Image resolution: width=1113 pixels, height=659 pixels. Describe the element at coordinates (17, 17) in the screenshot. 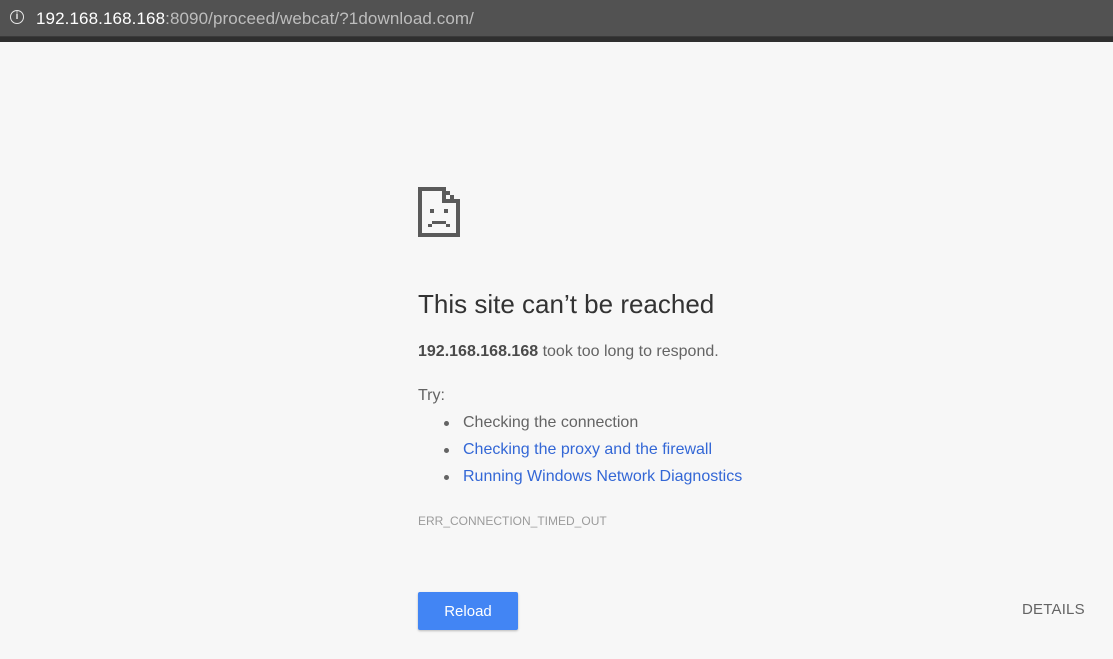

I see `info-icon: i` at that location.